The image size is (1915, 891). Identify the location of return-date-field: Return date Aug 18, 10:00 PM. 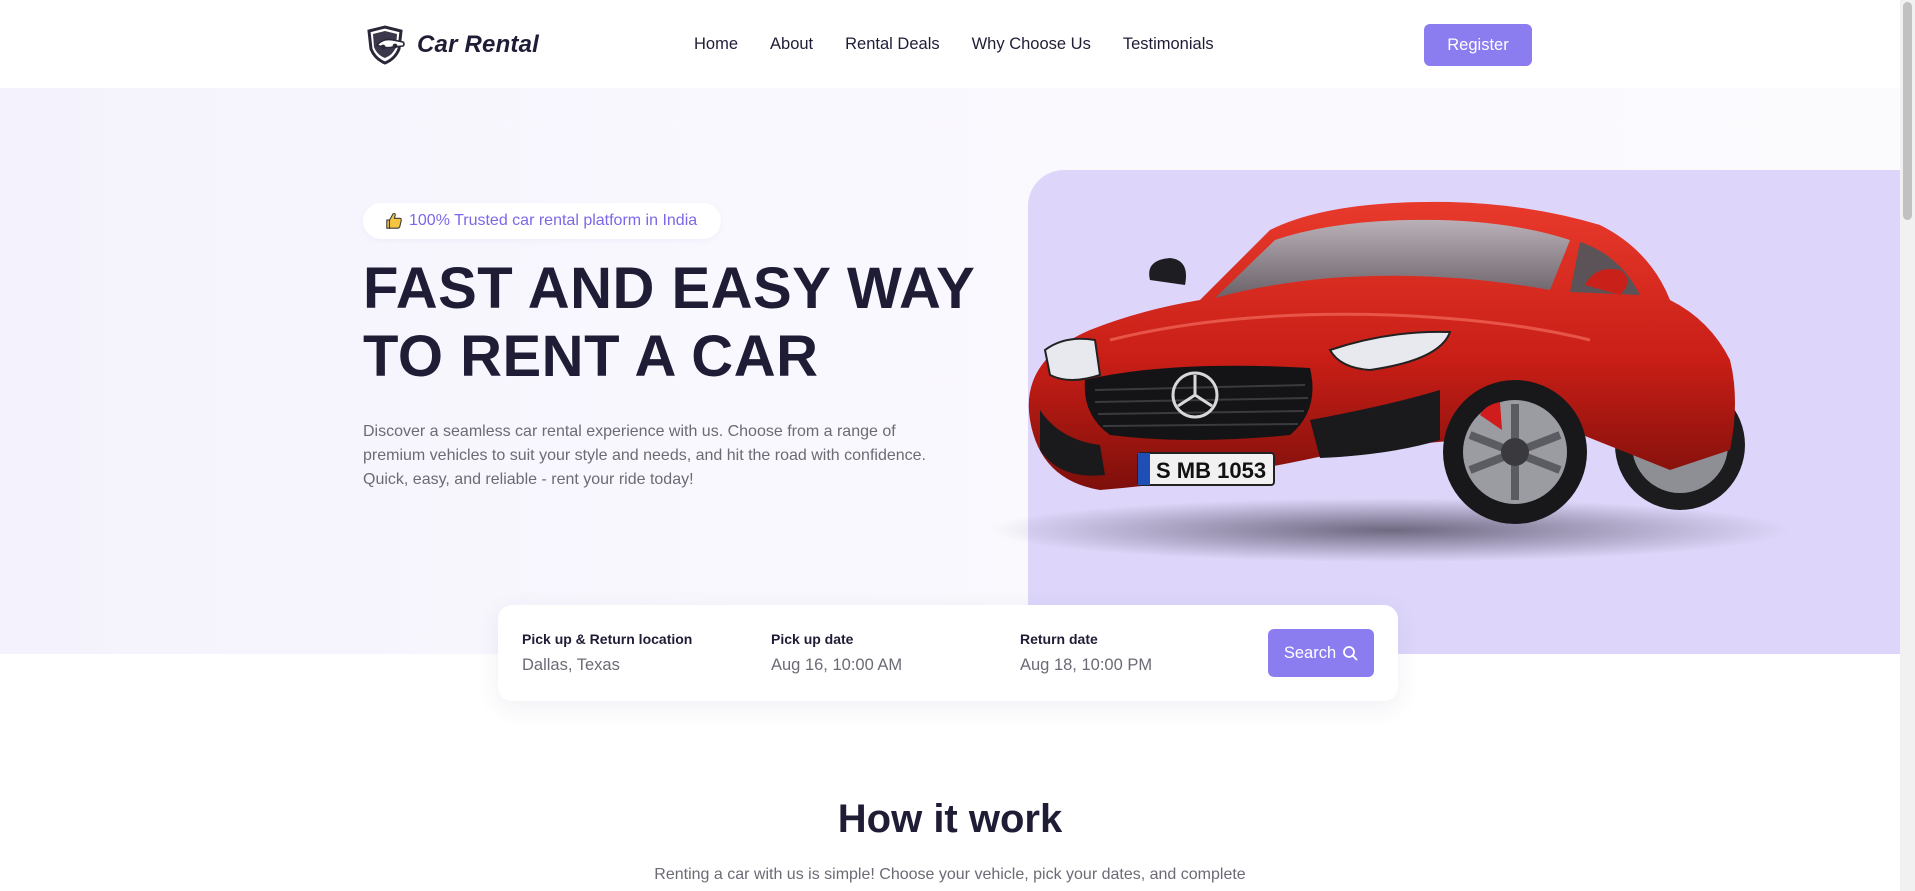
(1086, 653).